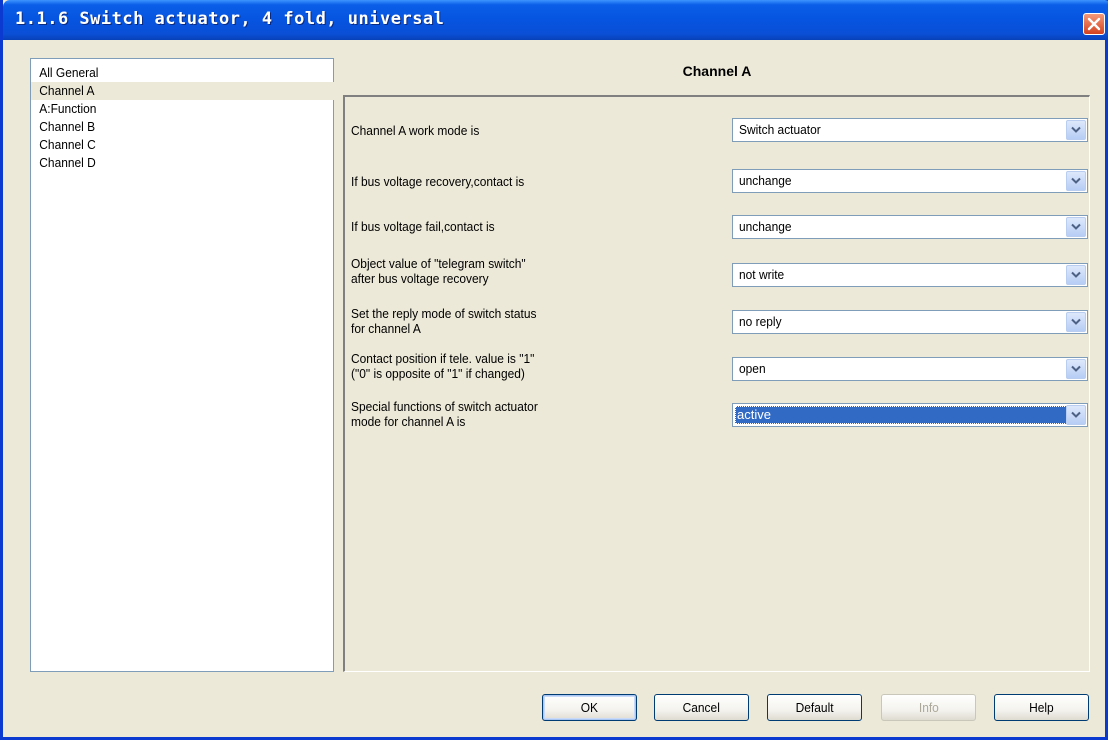 The image size is (1108, 740). Describe the element at coordinates (438, 263) in the screenshot. I see `param-label-line: Object value of "telegram switch"` at that location.